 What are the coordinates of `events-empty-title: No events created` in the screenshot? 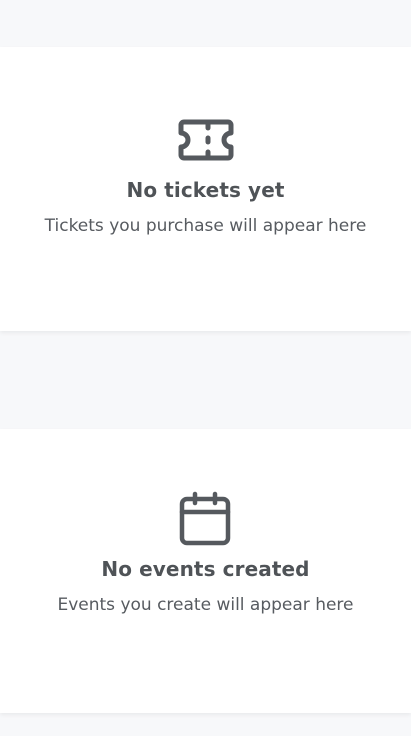 It's located at (205, 569).